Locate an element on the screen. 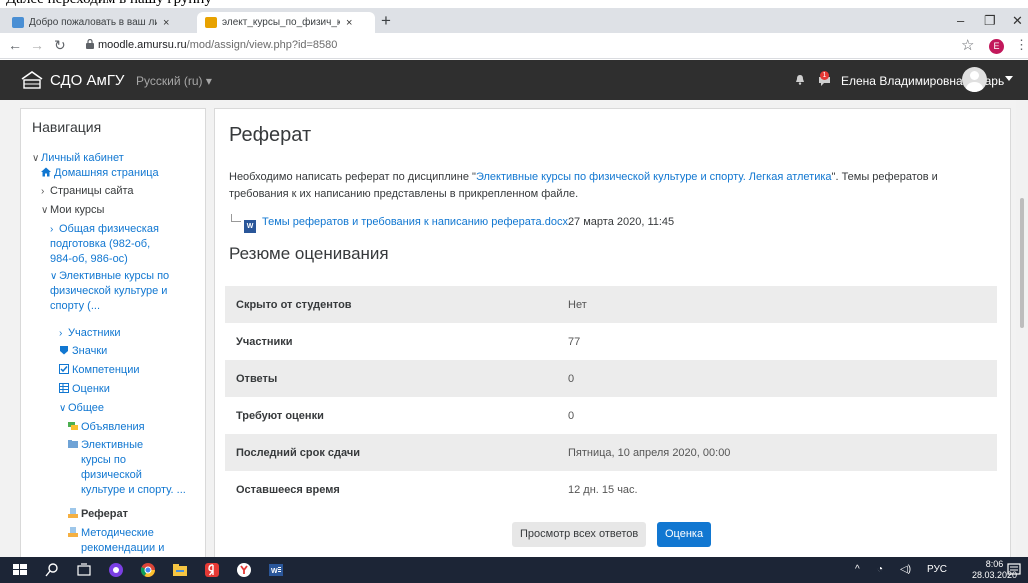  nav-item-home: Домашняя страница is located at coordinates (100, 173).